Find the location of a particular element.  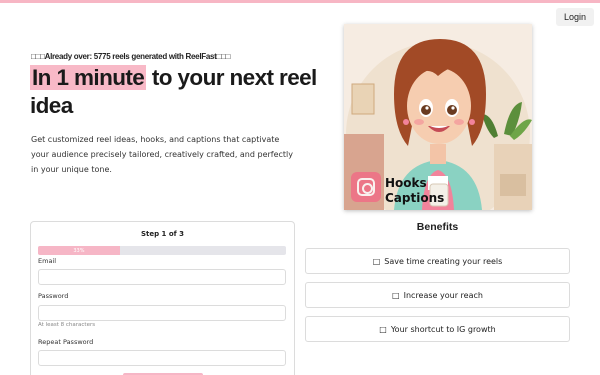

benefit-item: □ Save time creating your reels is located at coordinates (437, 261).